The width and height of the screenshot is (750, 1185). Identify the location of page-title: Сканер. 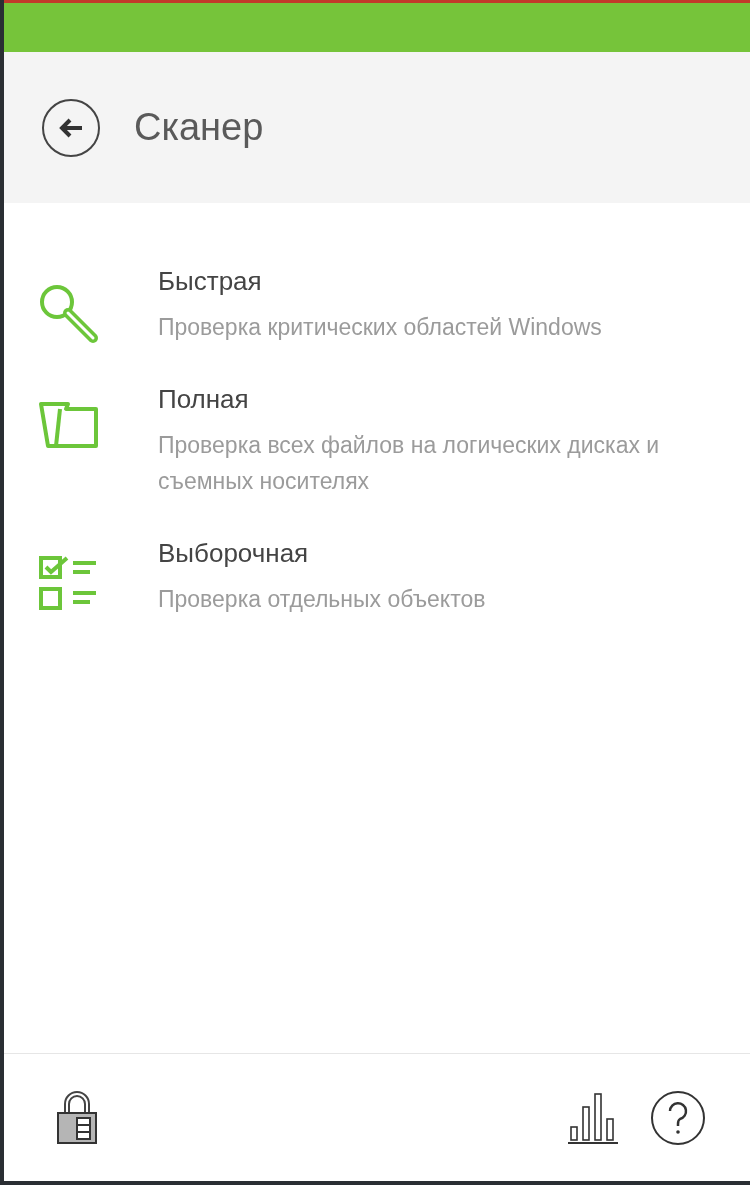
(199, 127).